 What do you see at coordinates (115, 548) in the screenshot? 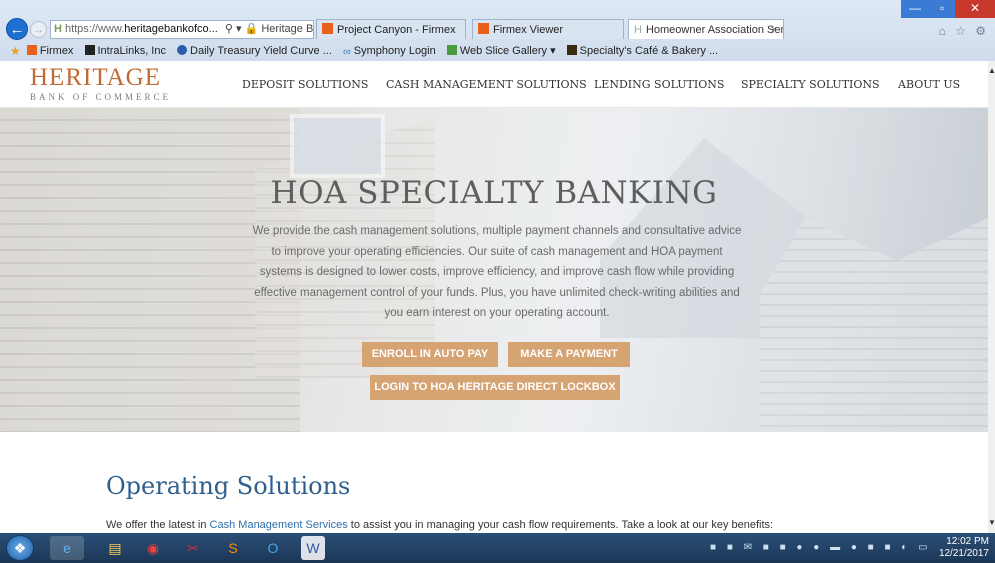
I see `file-explorer-icon: ▤` at bounding box center [115, 548].